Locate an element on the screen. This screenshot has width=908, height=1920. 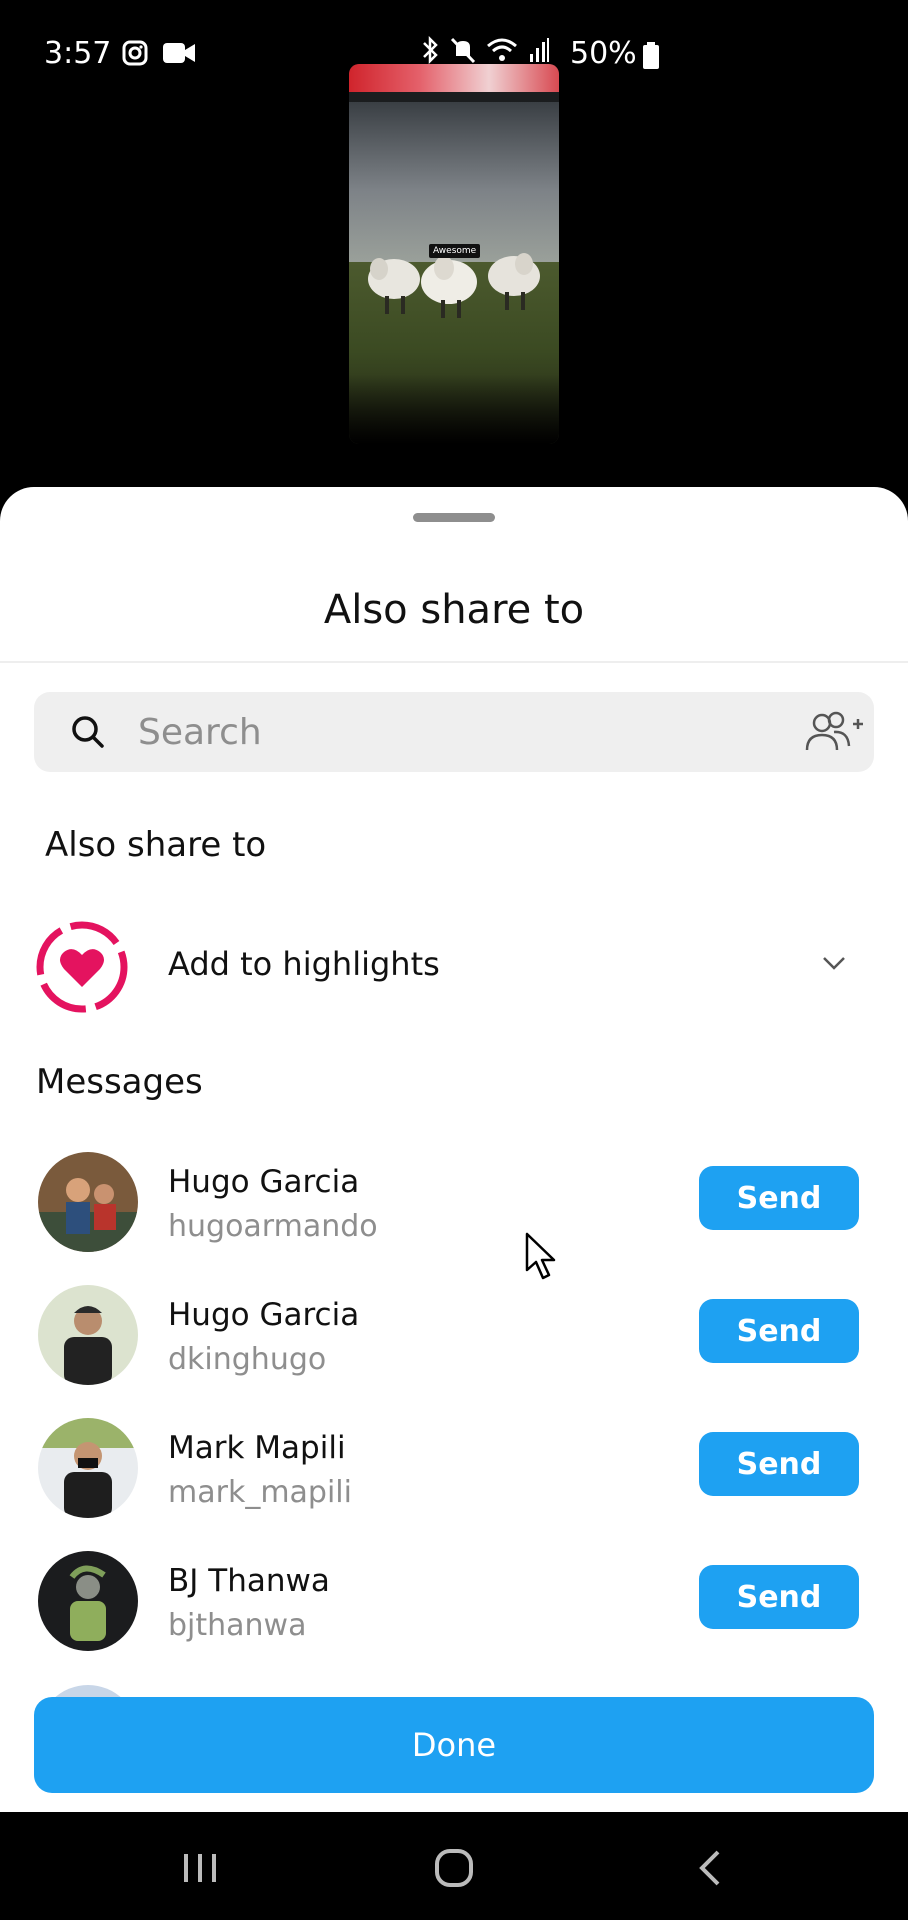
status-time: 3:57 is located at coordinates (78, 53).